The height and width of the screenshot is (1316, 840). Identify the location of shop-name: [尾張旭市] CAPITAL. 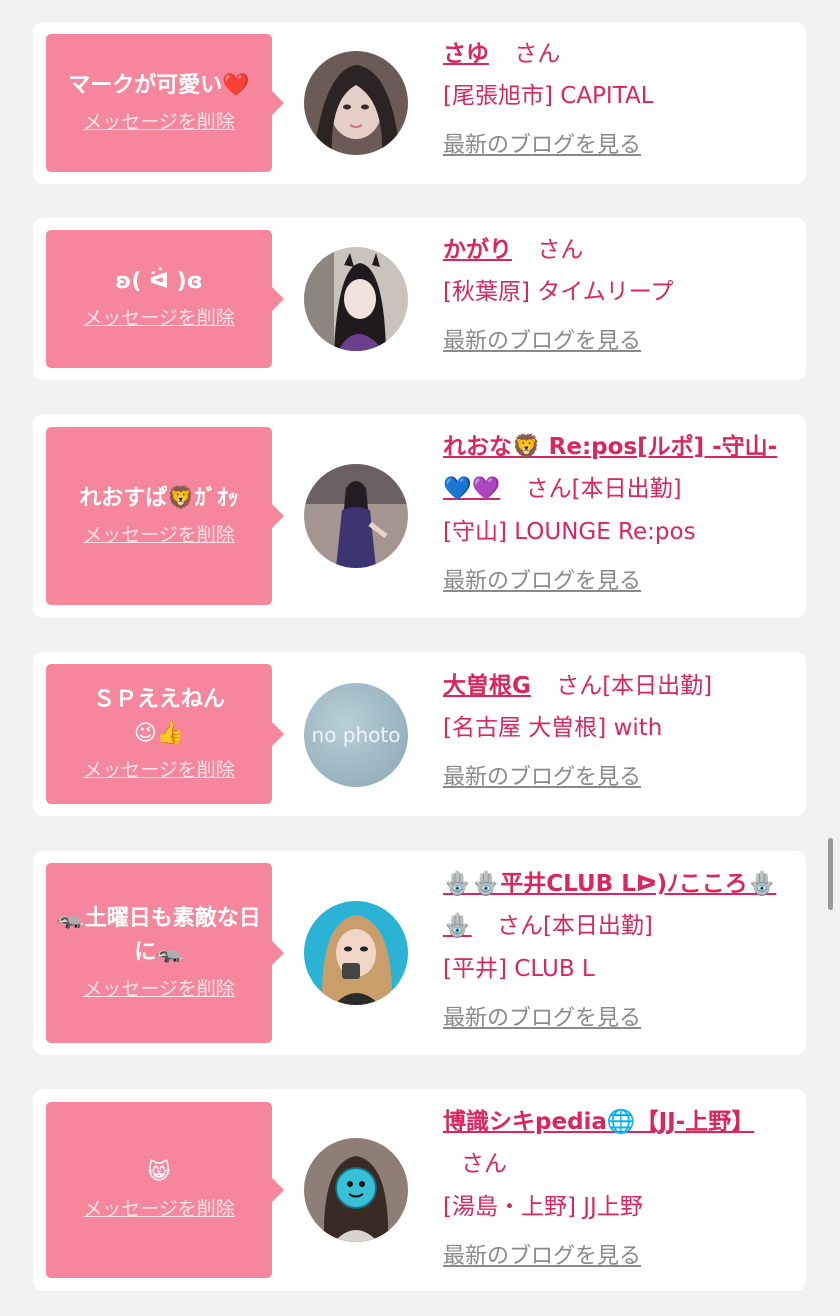
(548, 96).